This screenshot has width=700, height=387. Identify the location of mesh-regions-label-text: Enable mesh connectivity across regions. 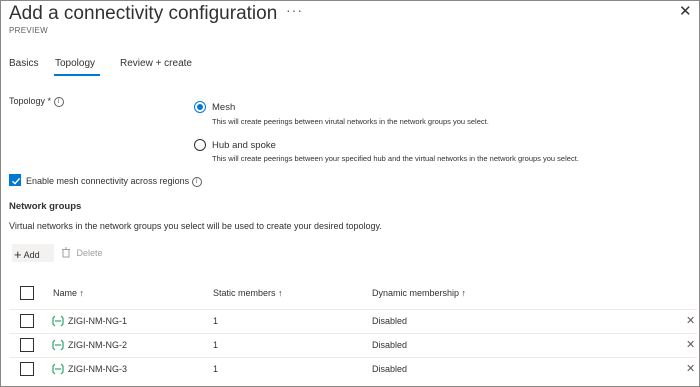
(108, 181).